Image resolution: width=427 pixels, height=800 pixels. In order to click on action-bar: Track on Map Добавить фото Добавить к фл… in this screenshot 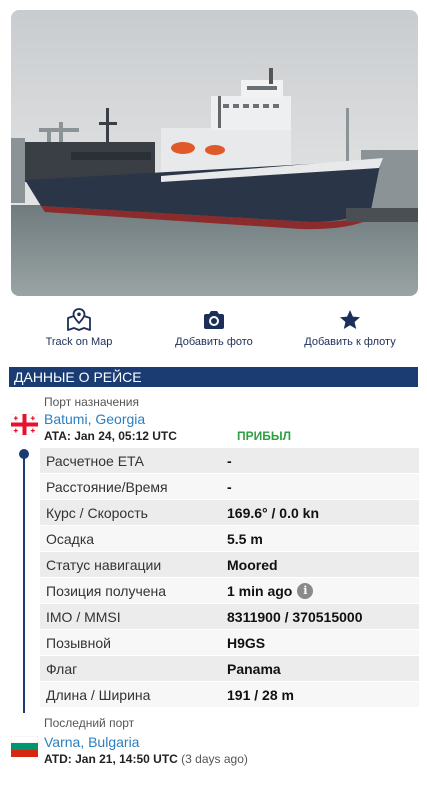, I will do `click(213, 330)`.